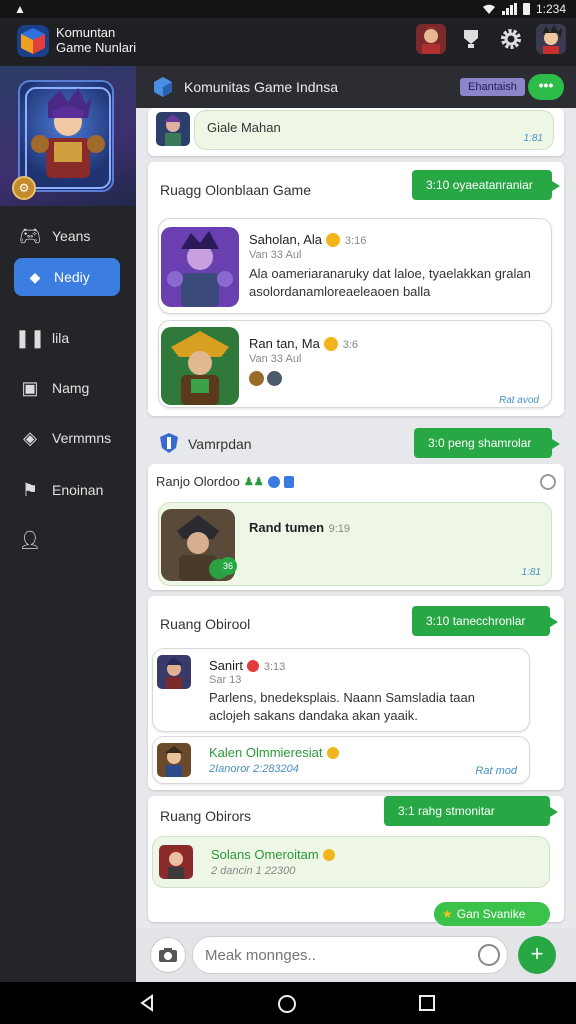 The width and height of the screenshot is (576, 1024). I want to click on profile-avatar, so click(551, 39).